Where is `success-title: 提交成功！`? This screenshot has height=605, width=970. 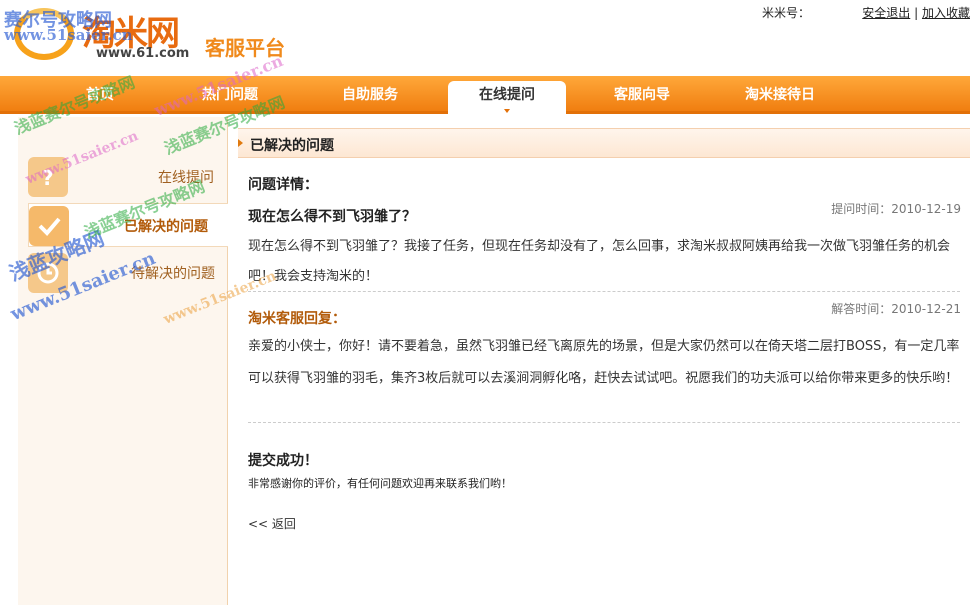
success-title: 提交成功！ is located at coordinates (283, 461).